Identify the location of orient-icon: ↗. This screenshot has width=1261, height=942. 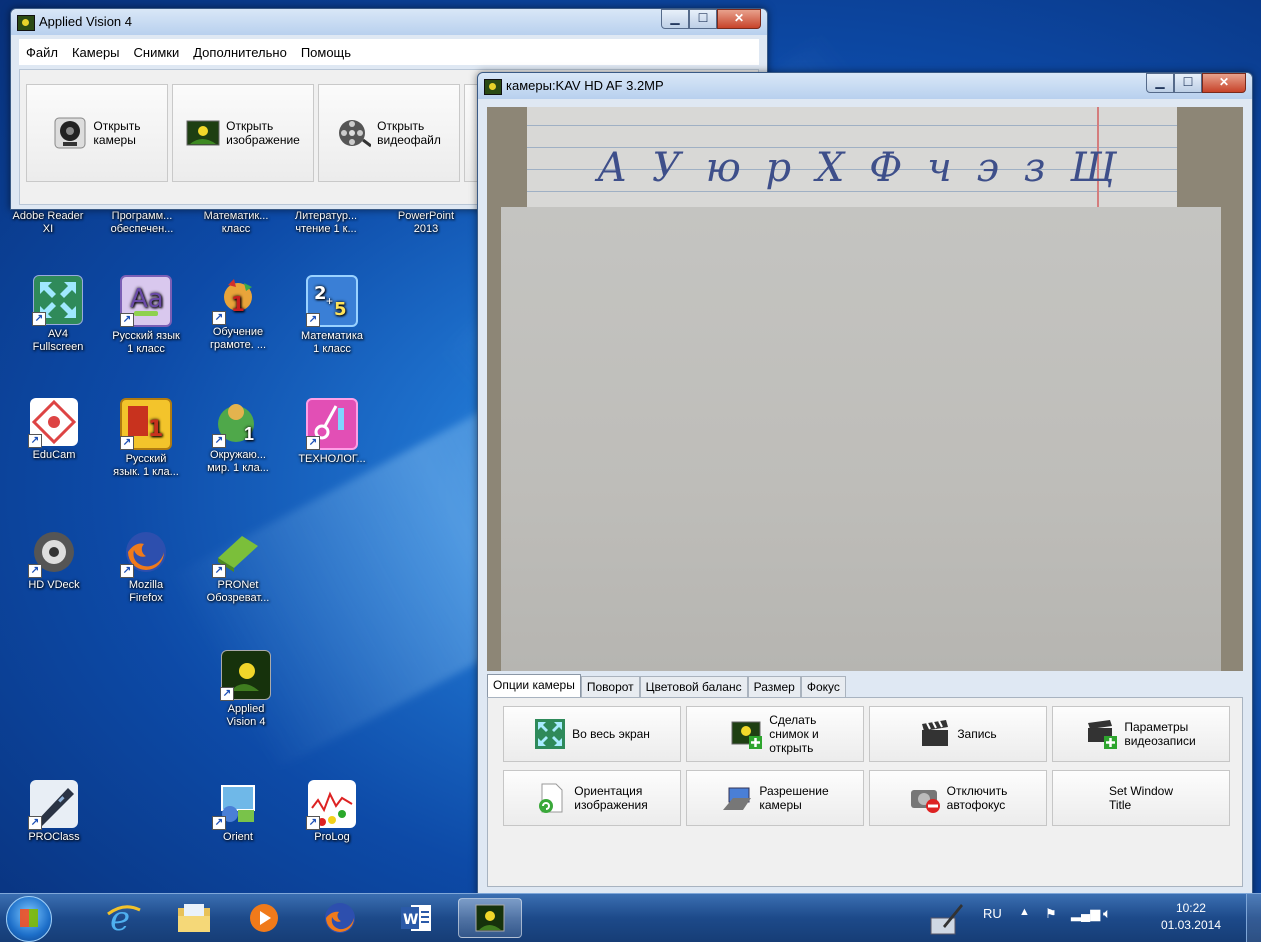
(237, 805).